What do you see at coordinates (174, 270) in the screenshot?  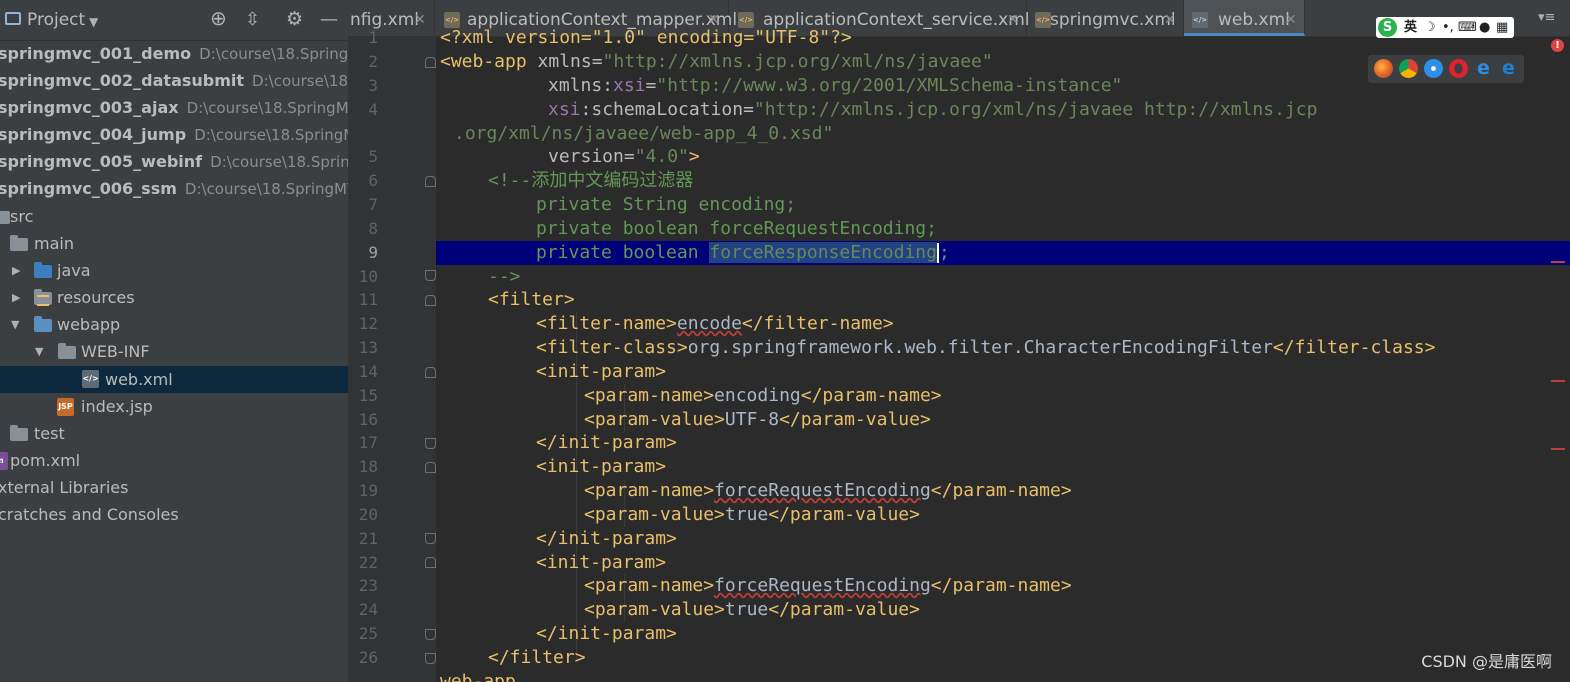 I see `tree-item-java: ▶ java` at bounding box center [174, 270].